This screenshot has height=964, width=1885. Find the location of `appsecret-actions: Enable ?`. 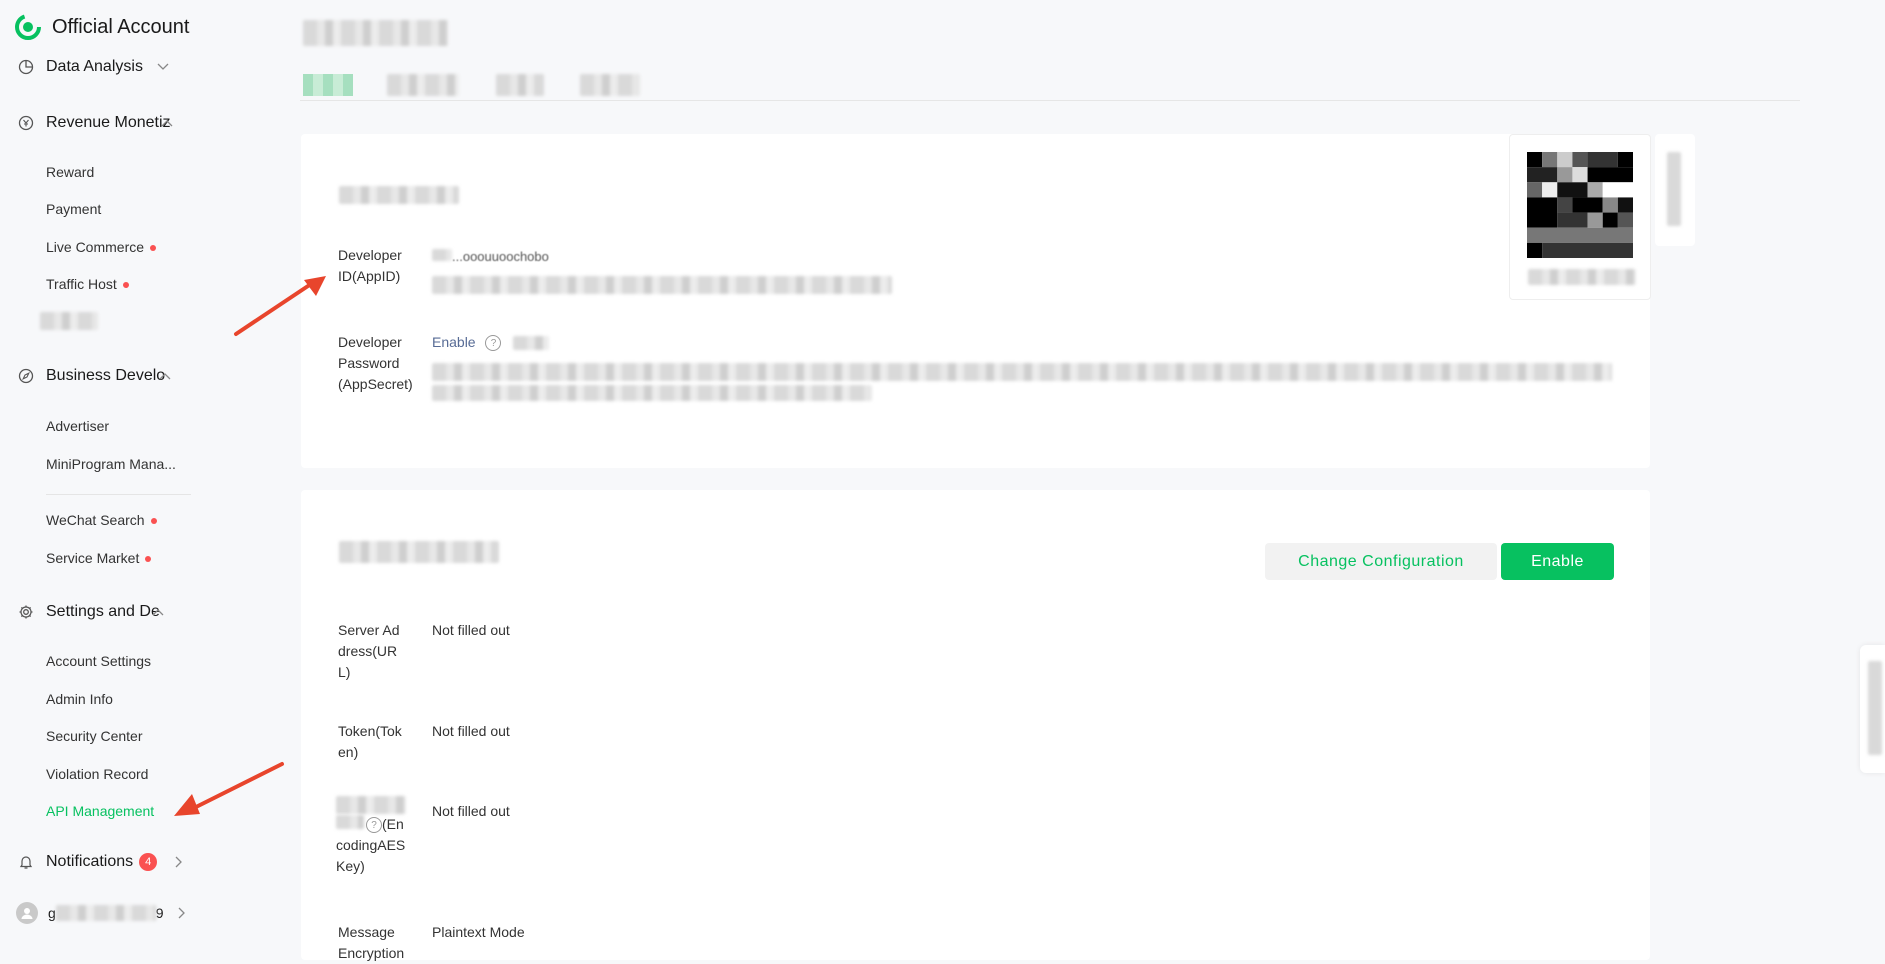

appsecret-actions: Enable ? is located at coordinates (491, 342).